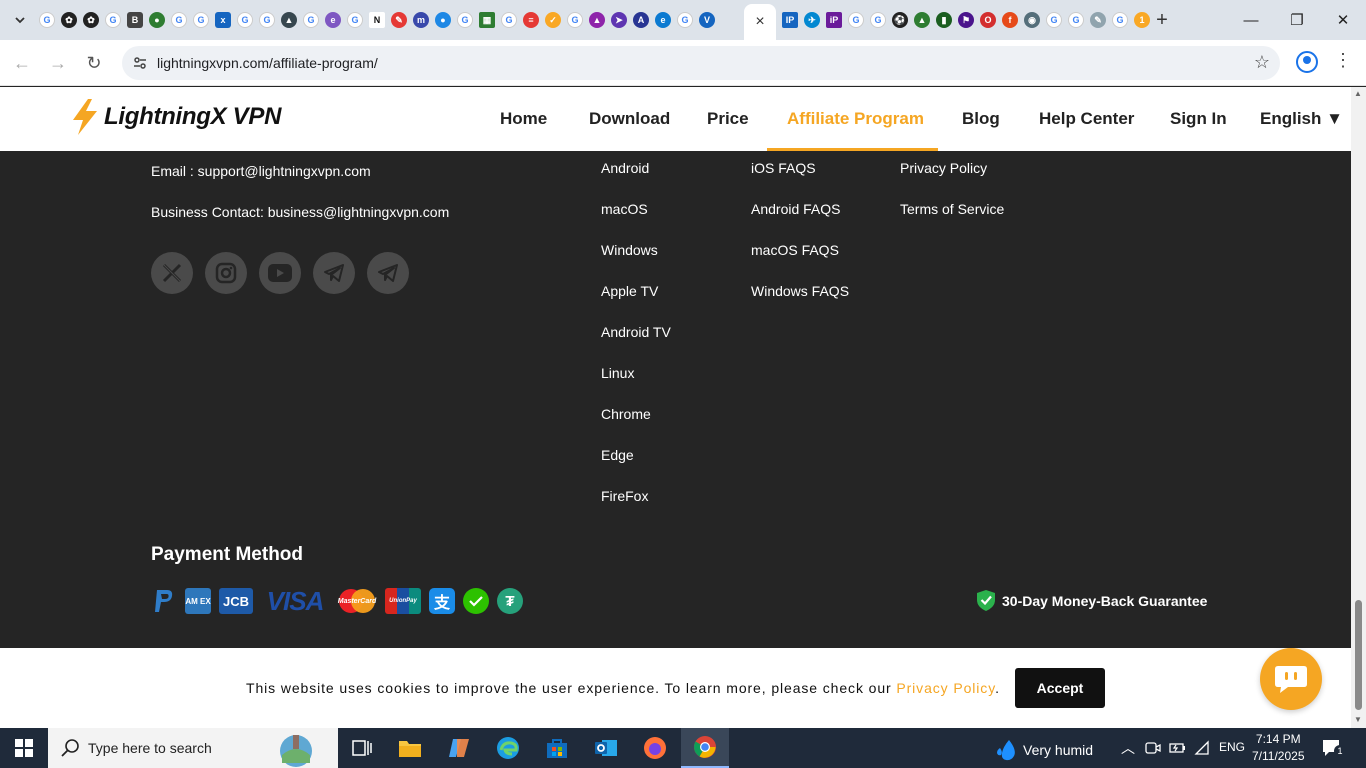 Image resolution: width=1366 pixels, height=768 pixels. I want to click on accept-cookies-button: Accept, so click(1060, 688).